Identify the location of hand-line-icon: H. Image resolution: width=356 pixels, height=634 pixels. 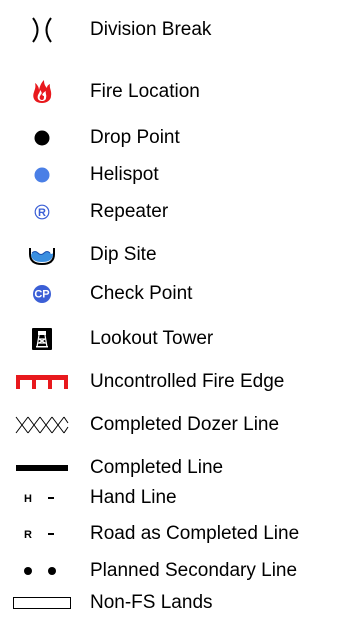
(39, 499).